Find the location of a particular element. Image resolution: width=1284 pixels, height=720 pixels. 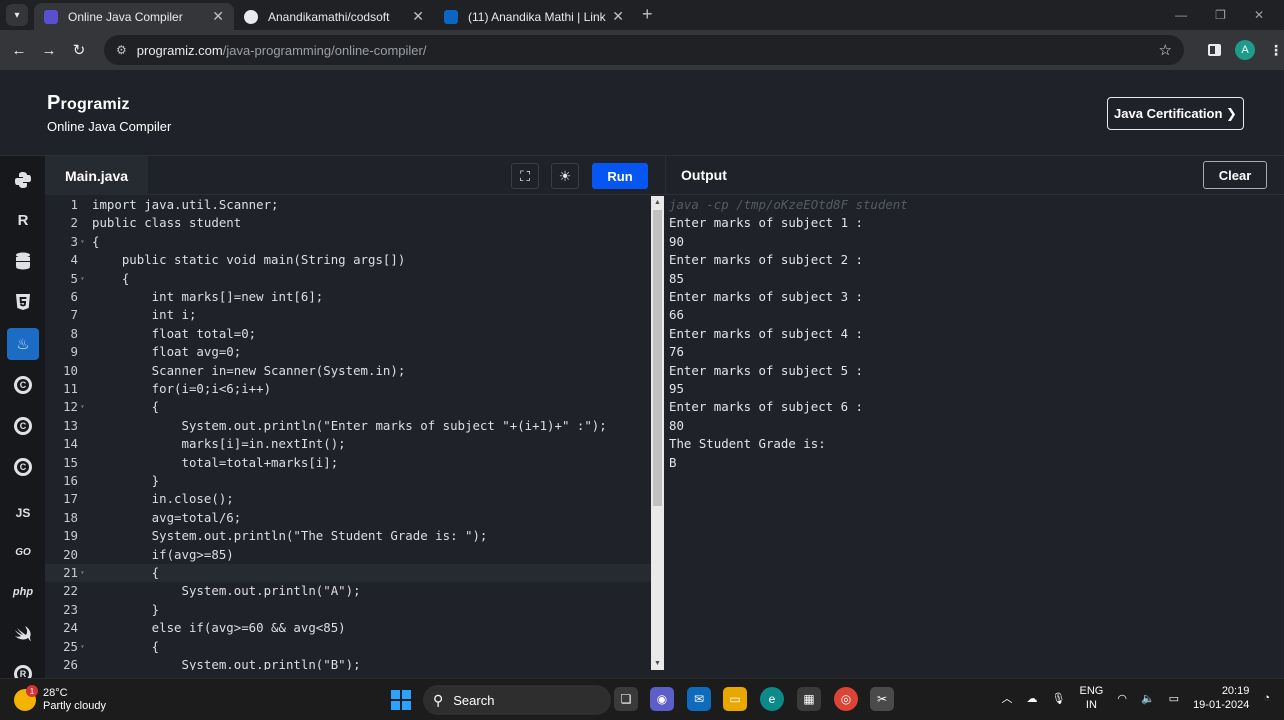

edge-icon: e is located at coordinates (772, 699).